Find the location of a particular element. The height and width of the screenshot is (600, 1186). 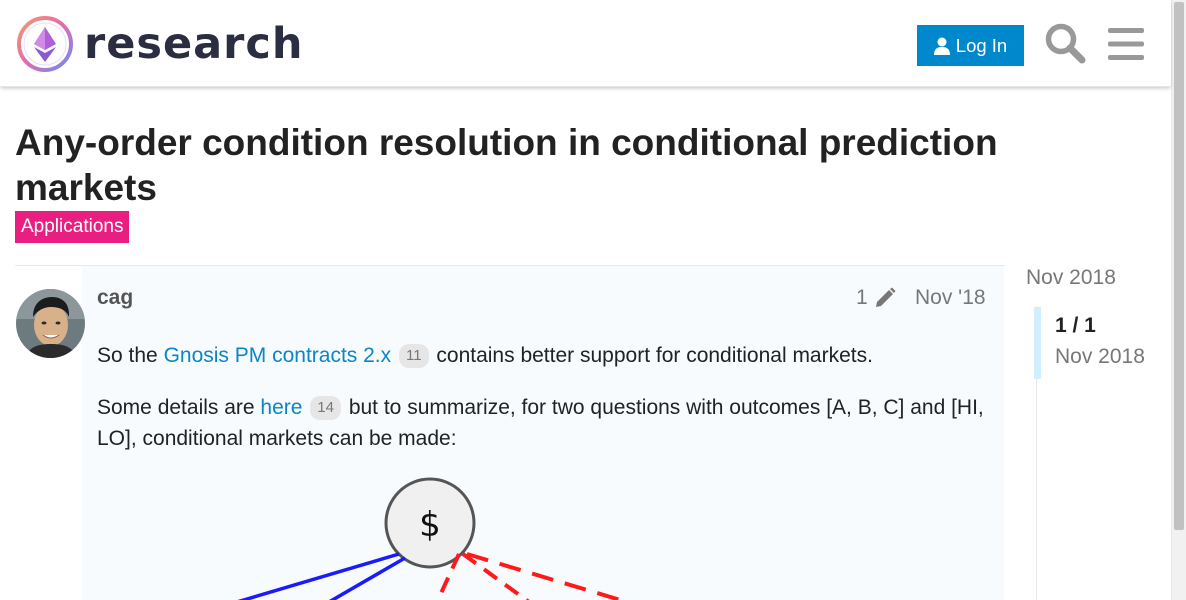

edit-history: 1 is located at coordinates (876, 298).